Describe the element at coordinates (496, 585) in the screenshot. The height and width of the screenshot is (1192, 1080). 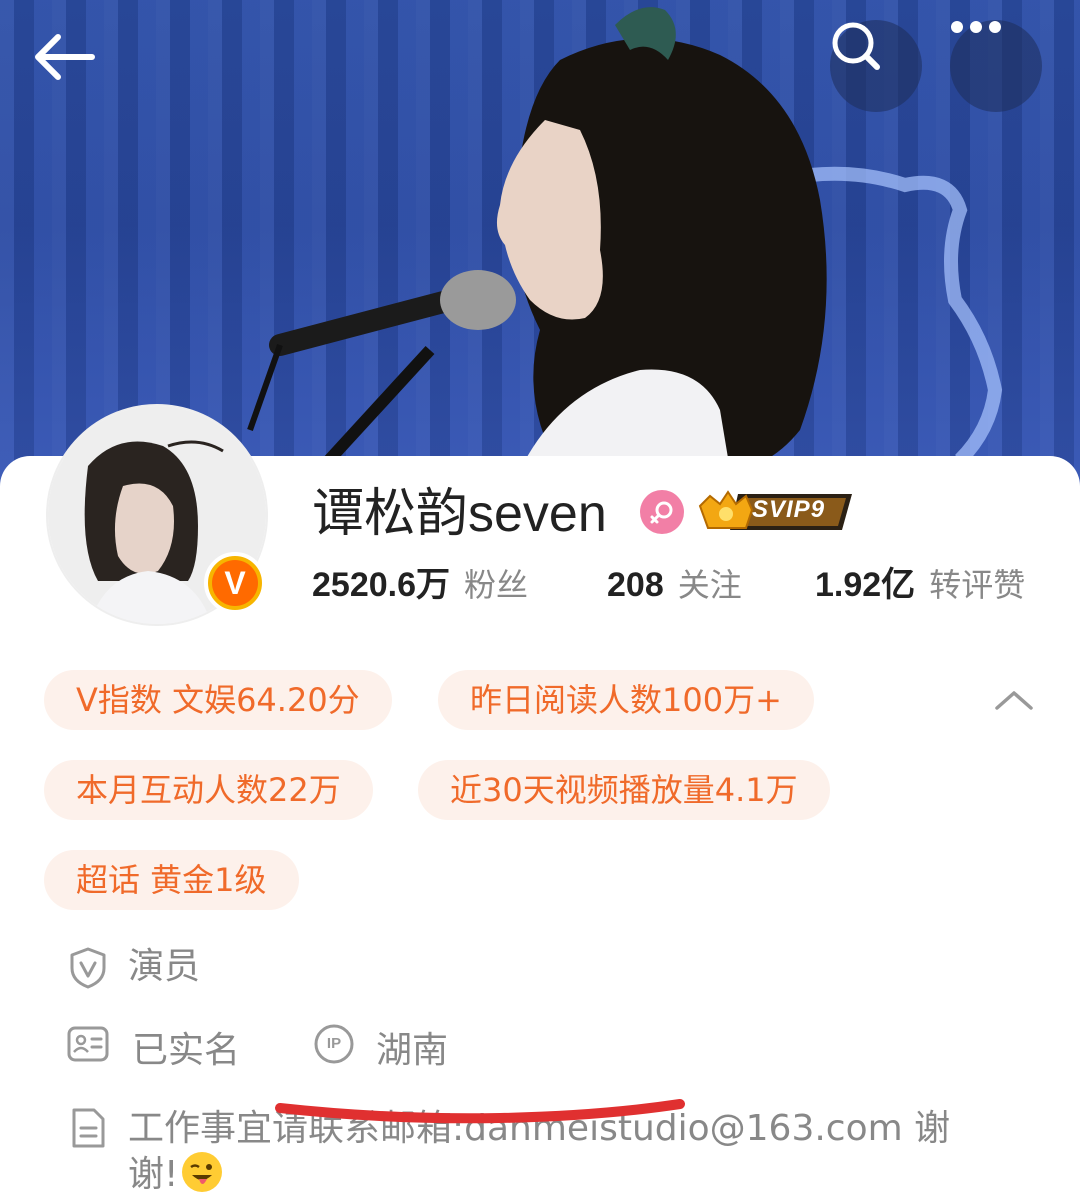
I see `stat-label: 粉丝` at that location.